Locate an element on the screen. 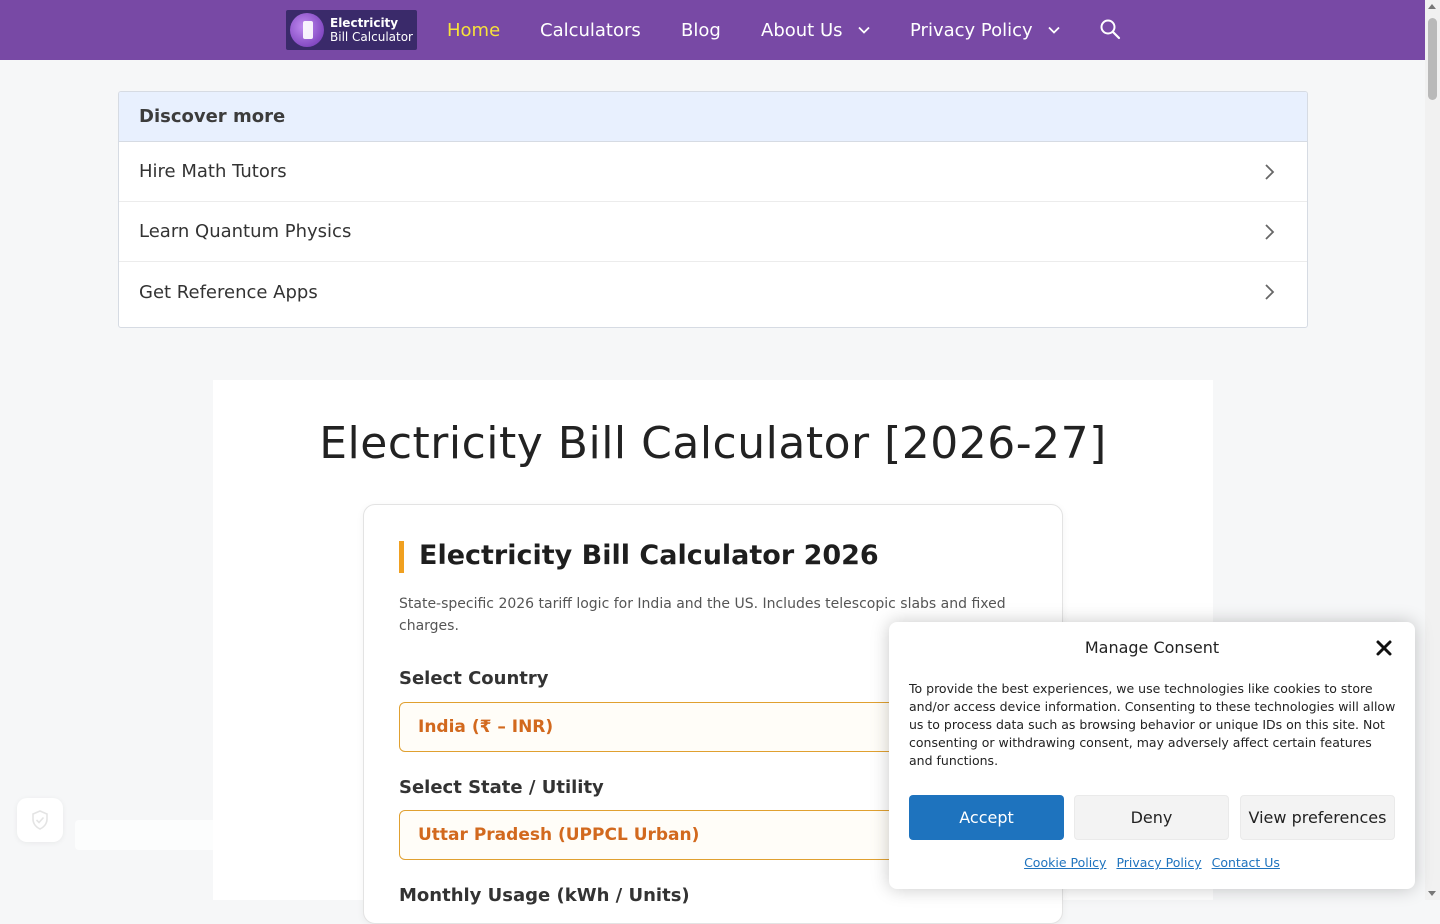 The height and width of the screenshot is (924, 1440). consent-toggle-button is located at coordinates (40, 820).